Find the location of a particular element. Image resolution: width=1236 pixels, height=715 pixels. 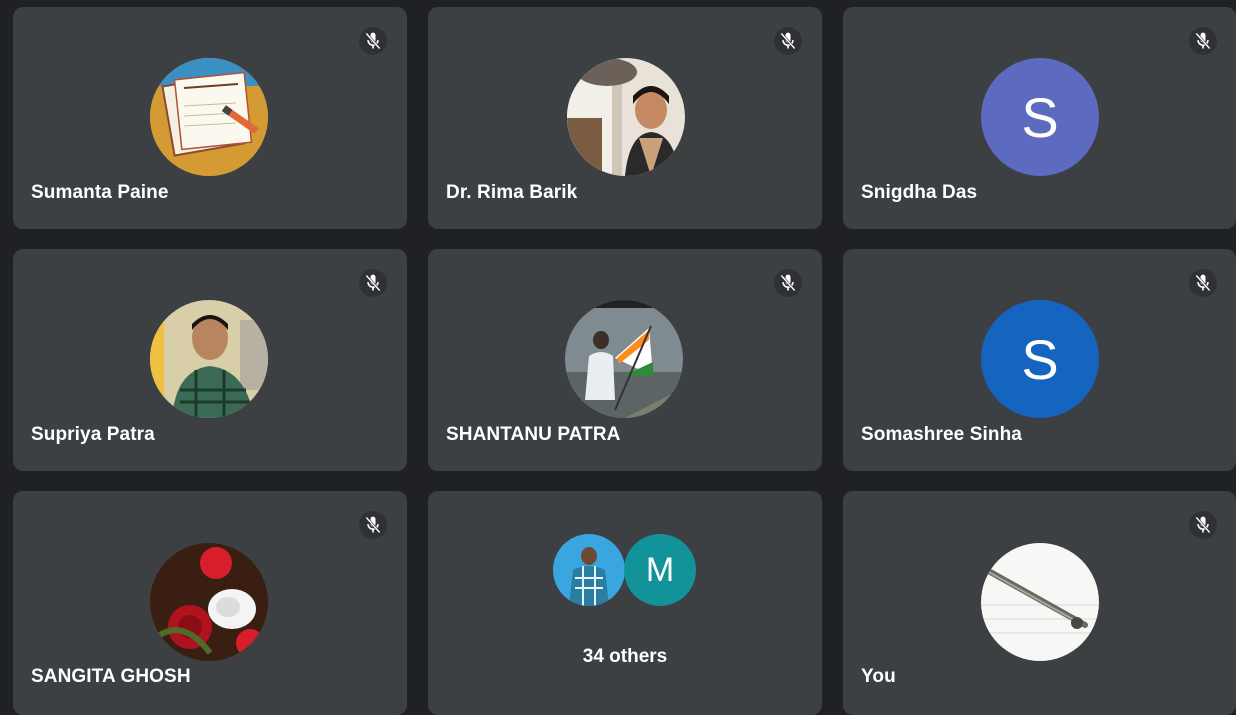

participant-name: Sumanta Paine is located at coordinates (100, 192).